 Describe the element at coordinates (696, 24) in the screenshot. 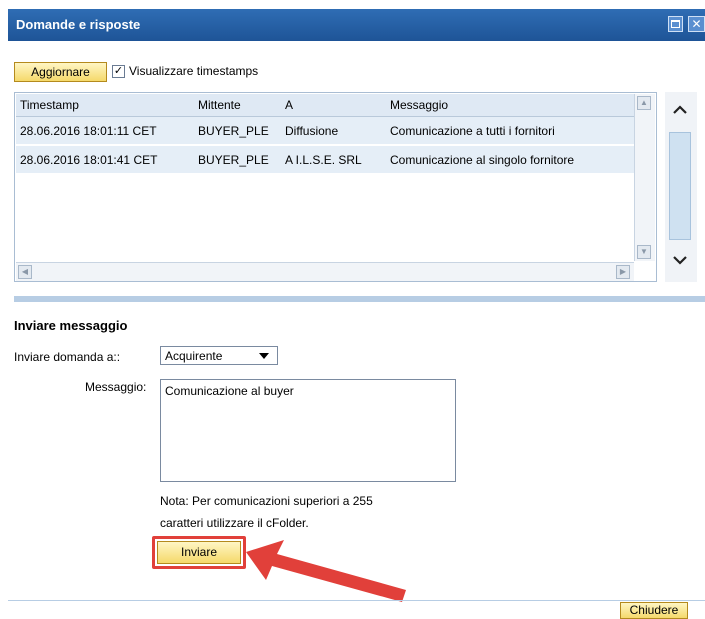

I see `close-icon: ✕` at that location.